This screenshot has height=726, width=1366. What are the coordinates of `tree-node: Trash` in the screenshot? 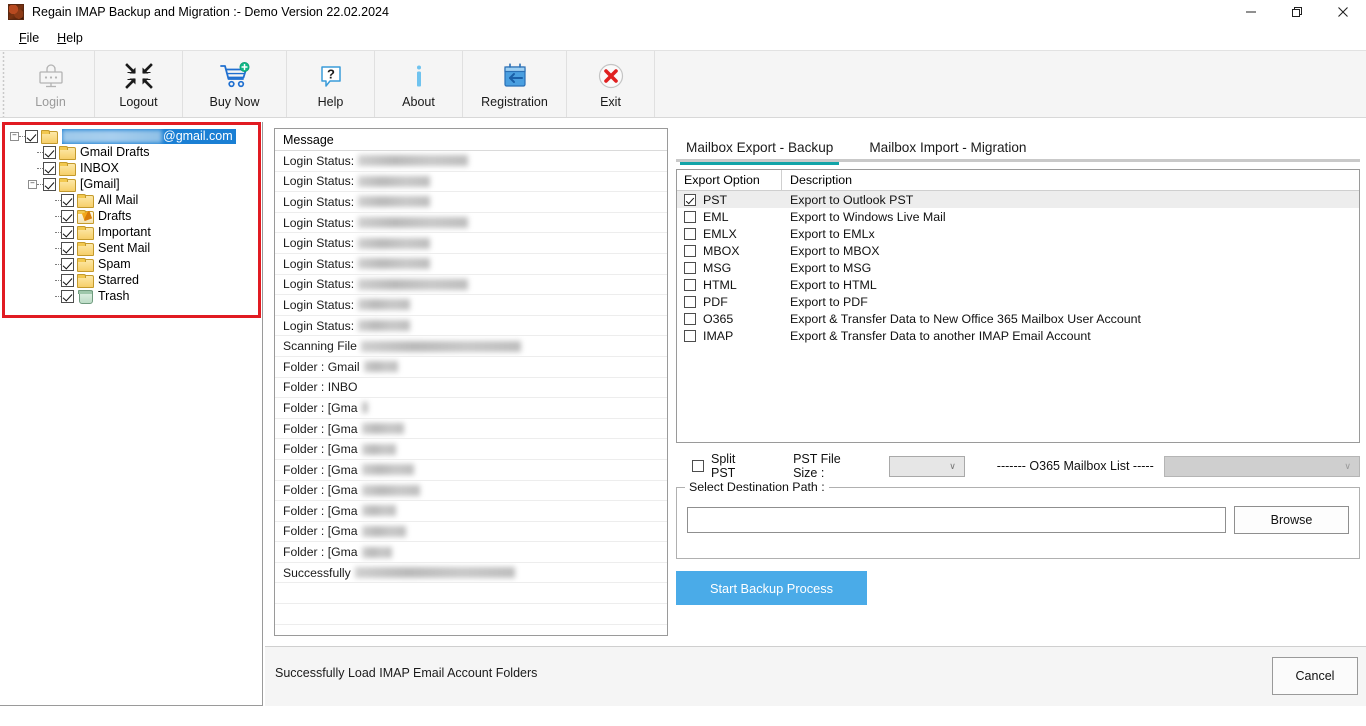 It's located at (134, 296).